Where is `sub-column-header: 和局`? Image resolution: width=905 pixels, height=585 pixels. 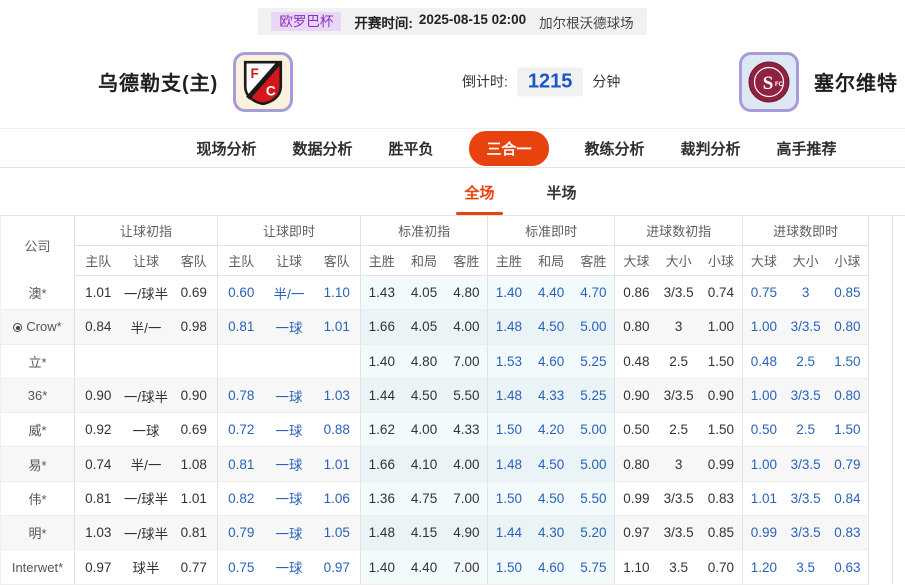
sub-column-header: 和局 is located at coordinates (424, 261).